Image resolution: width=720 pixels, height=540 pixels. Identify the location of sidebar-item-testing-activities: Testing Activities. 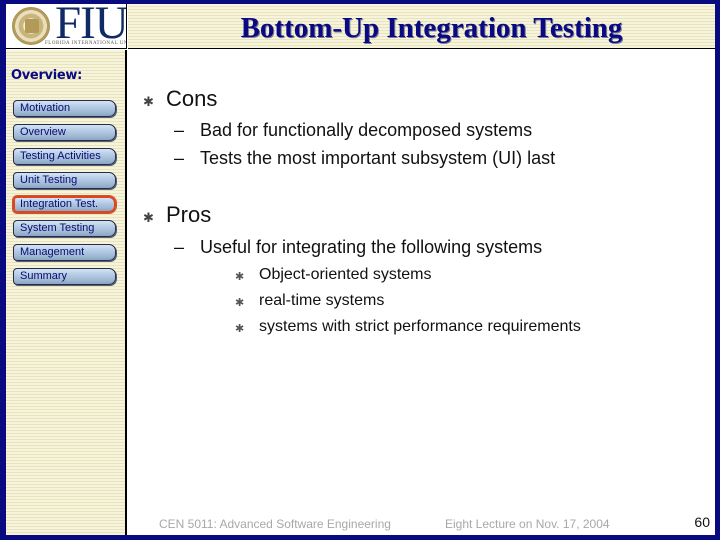
(64, 156).